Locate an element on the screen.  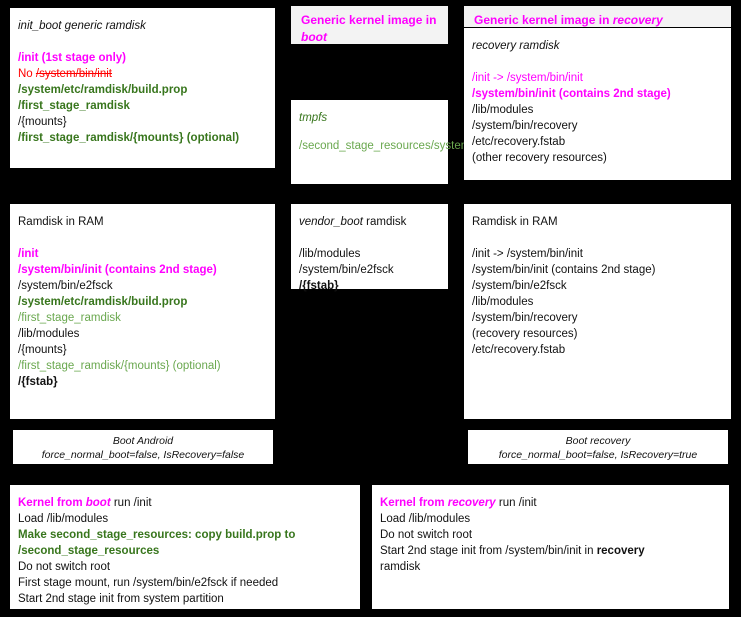
recovery-line-other-resources: (other recovery resources) is located at coordinates (539, 158).